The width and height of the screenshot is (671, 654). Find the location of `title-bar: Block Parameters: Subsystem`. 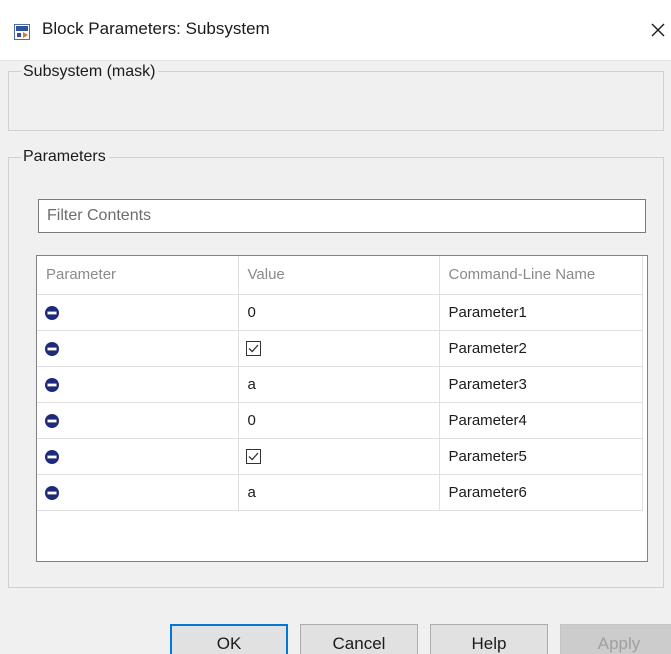

title-bar: Block Parameters: Subsystem is located at coordinates (335, 30).